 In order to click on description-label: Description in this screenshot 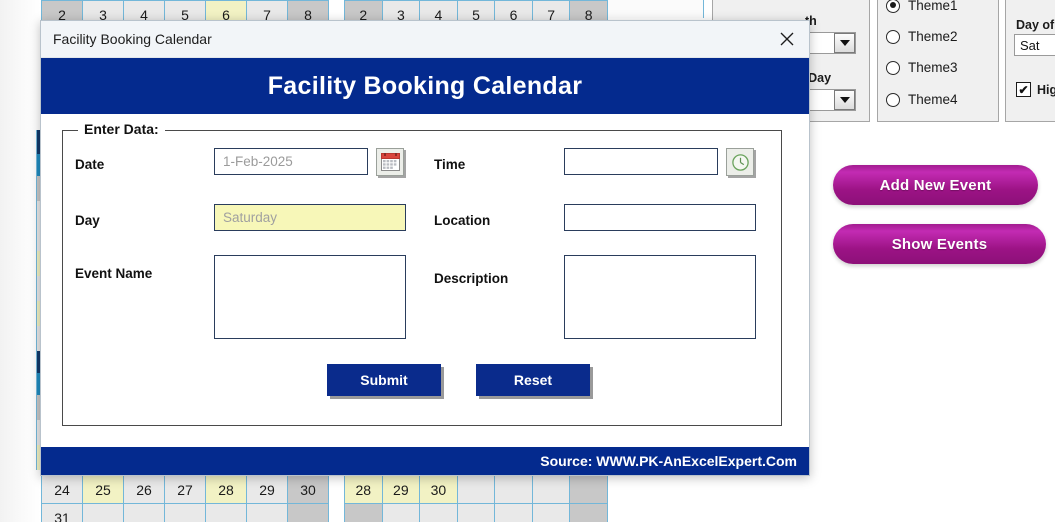, I will do `click(471, 278)`.